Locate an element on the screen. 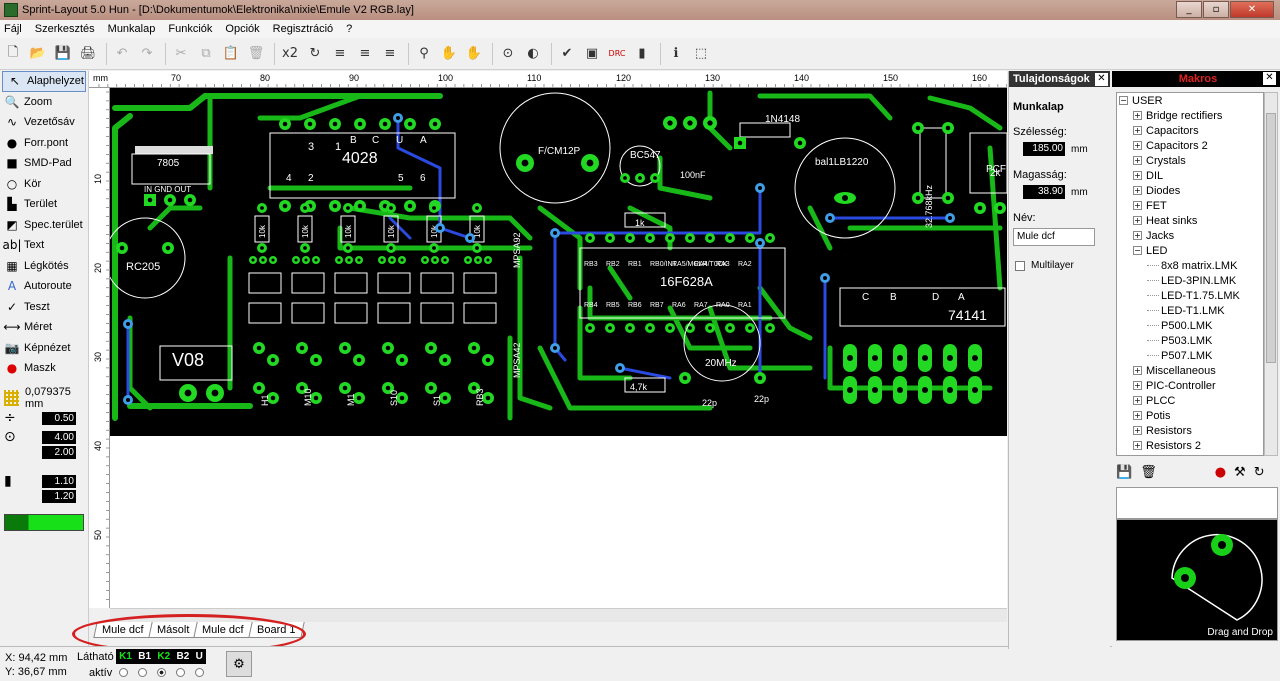 The height and width of the screenshot is (681, 1280). tree-item: + Heat sinks is located at coordinates (1190, 220).